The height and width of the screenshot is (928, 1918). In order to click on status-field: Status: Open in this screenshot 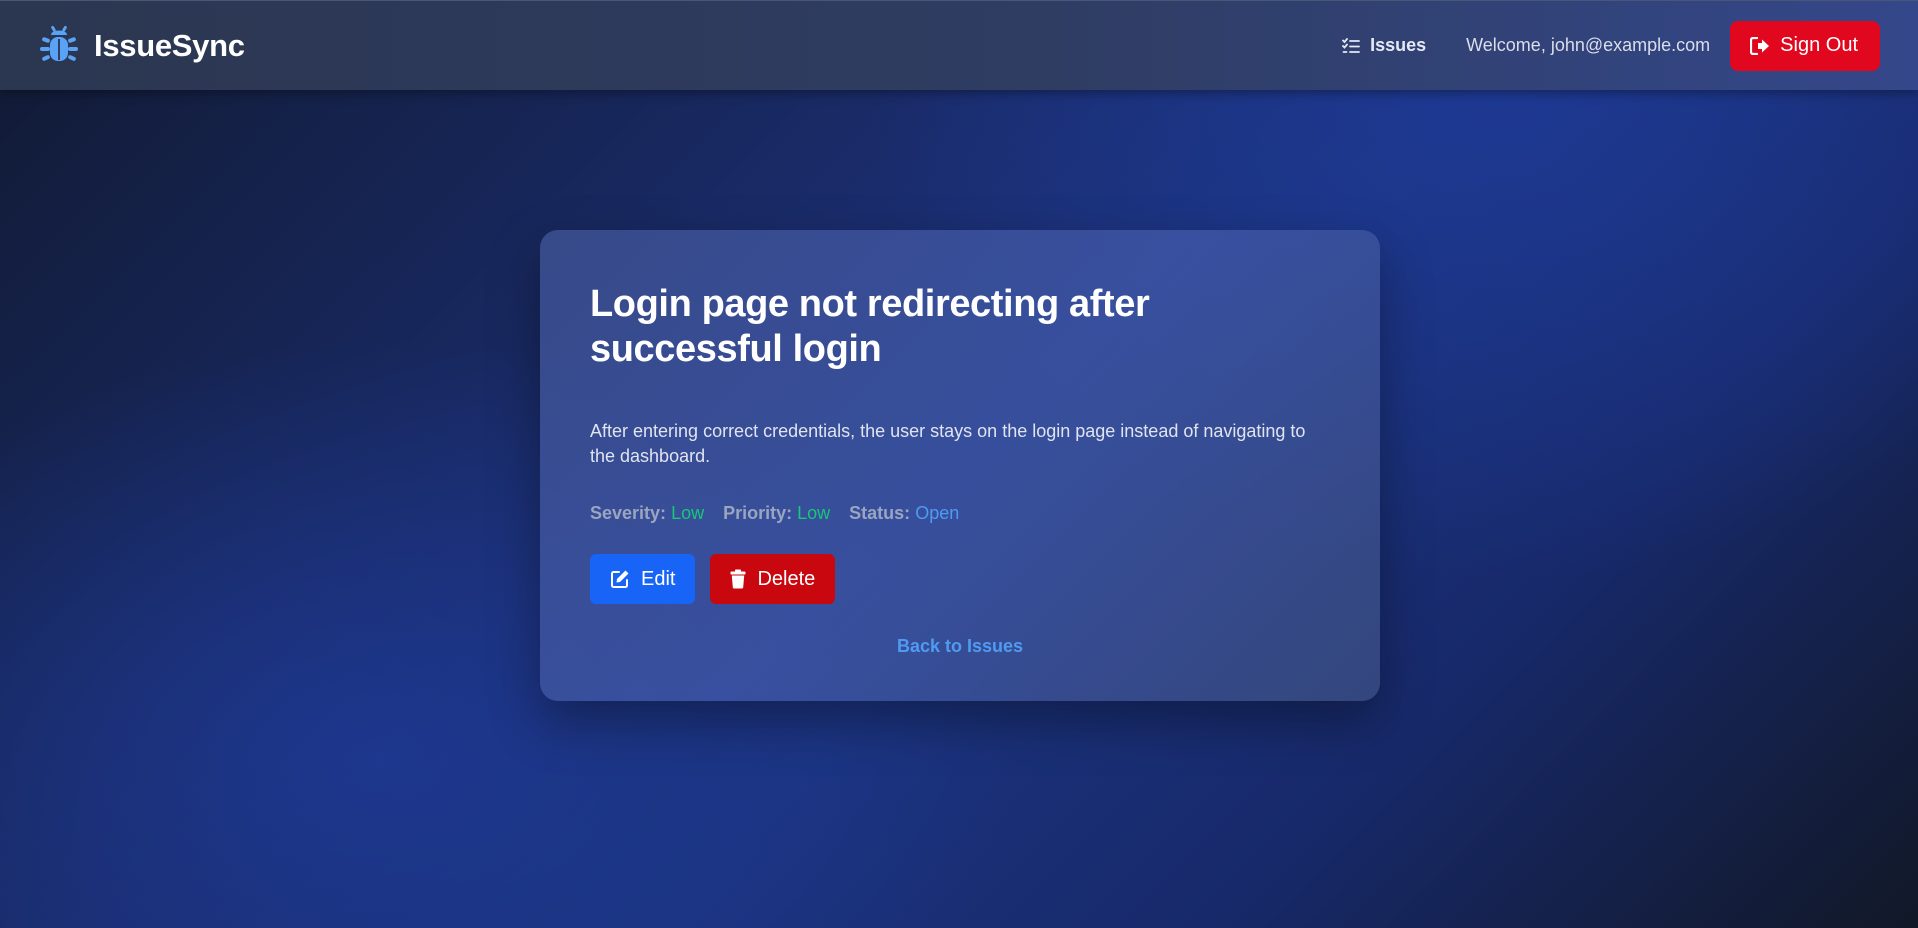, I will do `click(904, 513)`.